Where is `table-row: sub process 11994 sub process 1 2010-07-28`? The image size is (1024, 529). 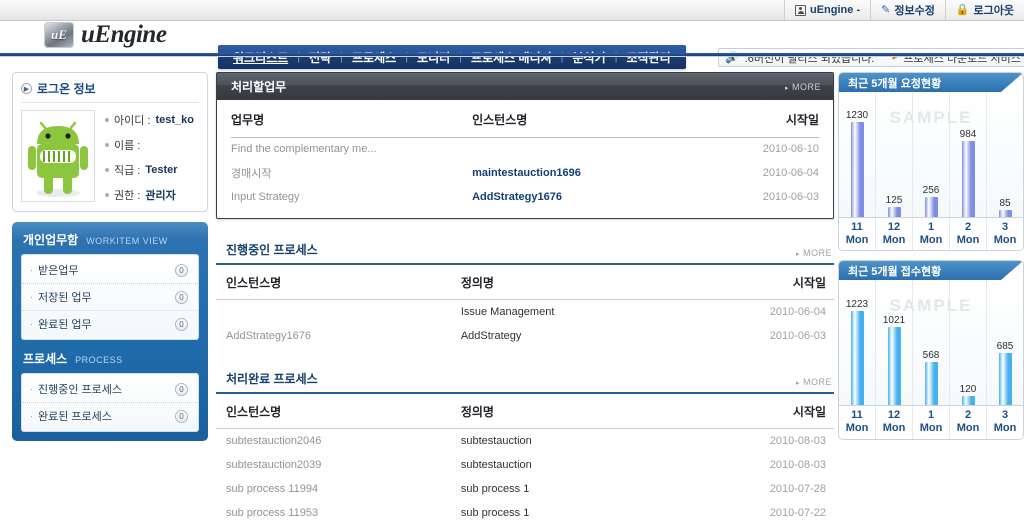
table-row: sub process 11994 sub process 1 2010-07-28 is located at coordinates (525, 489).